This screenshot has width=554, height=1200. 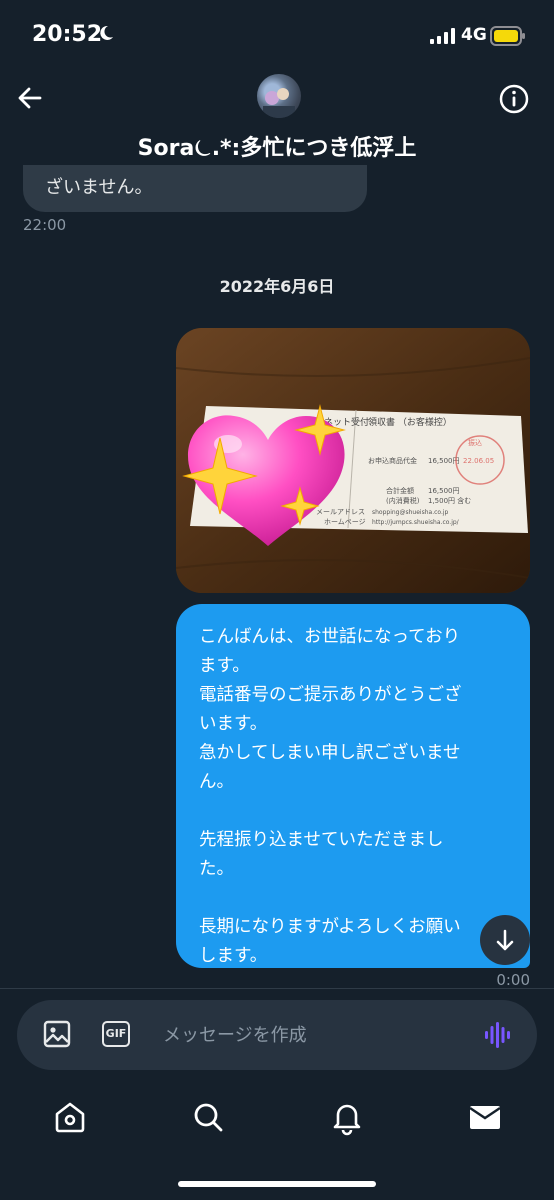 I want to click on message-composer: GIF, so click(x=277, y=1035).